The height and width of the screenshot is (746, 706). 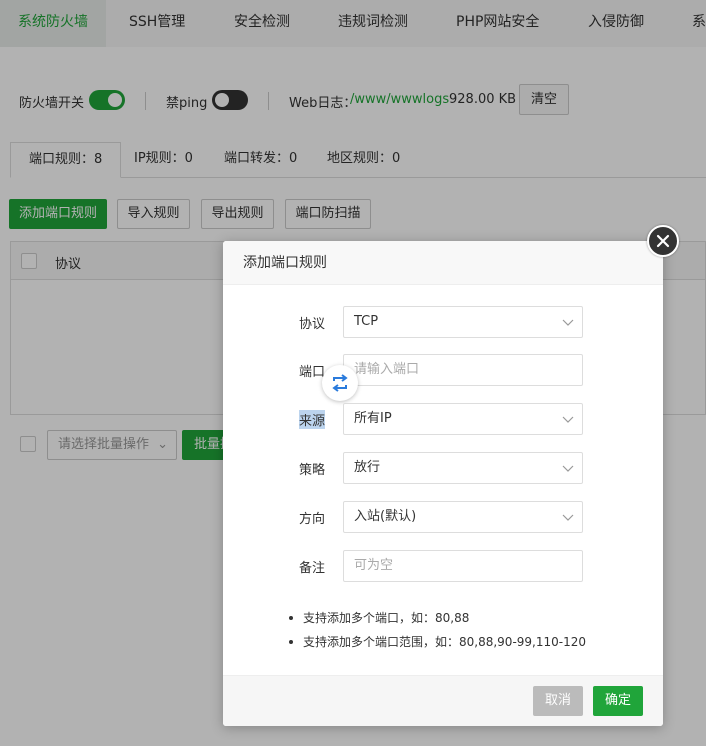 I want to click on protocol-value: TCP, so click(x=366, y=321).